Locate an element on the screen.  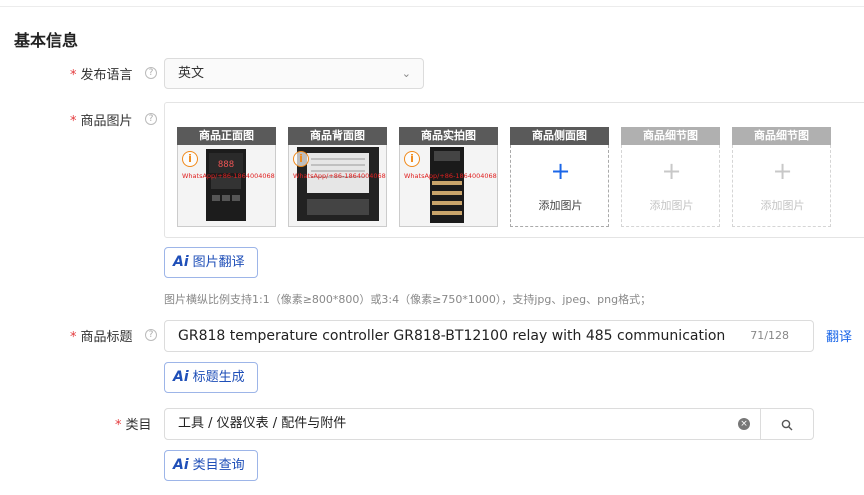
image-translate-label: 图片翻译 is located at coordinates (218, 262).